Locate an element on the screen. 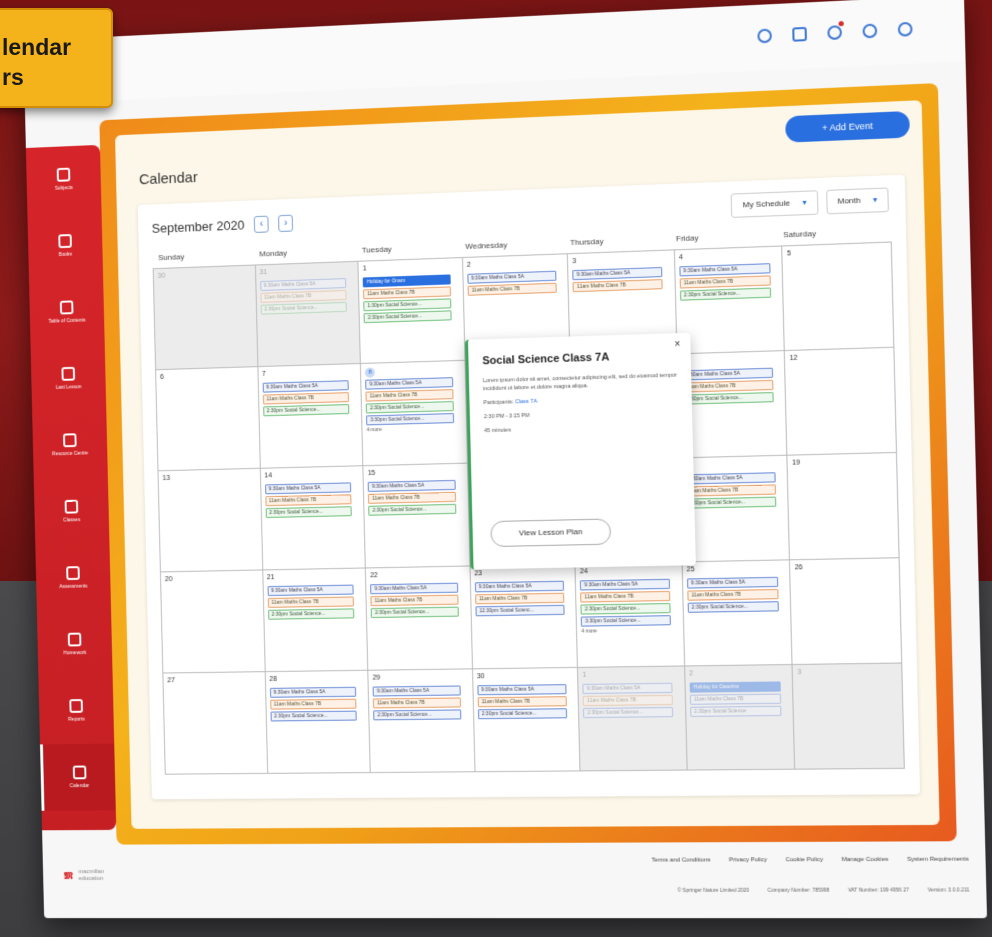 Image resolution: width=992 pixels, height=937 pixels. close-icon: × is located at coordinates (677, 344).